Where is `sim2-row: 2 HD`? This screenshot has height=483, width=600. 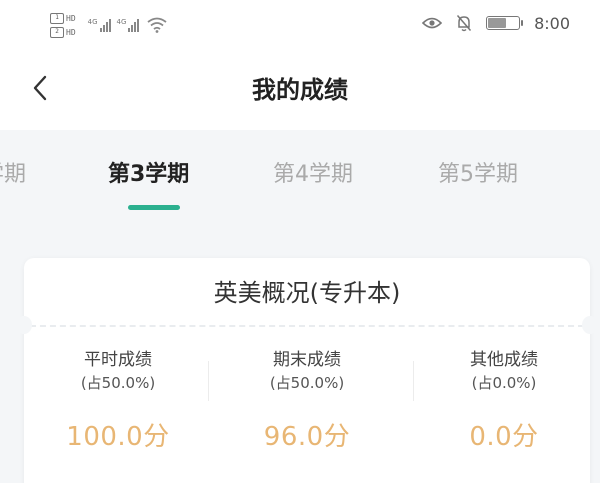 sim2-row: 2 HD is located at coordinates (63, 32).